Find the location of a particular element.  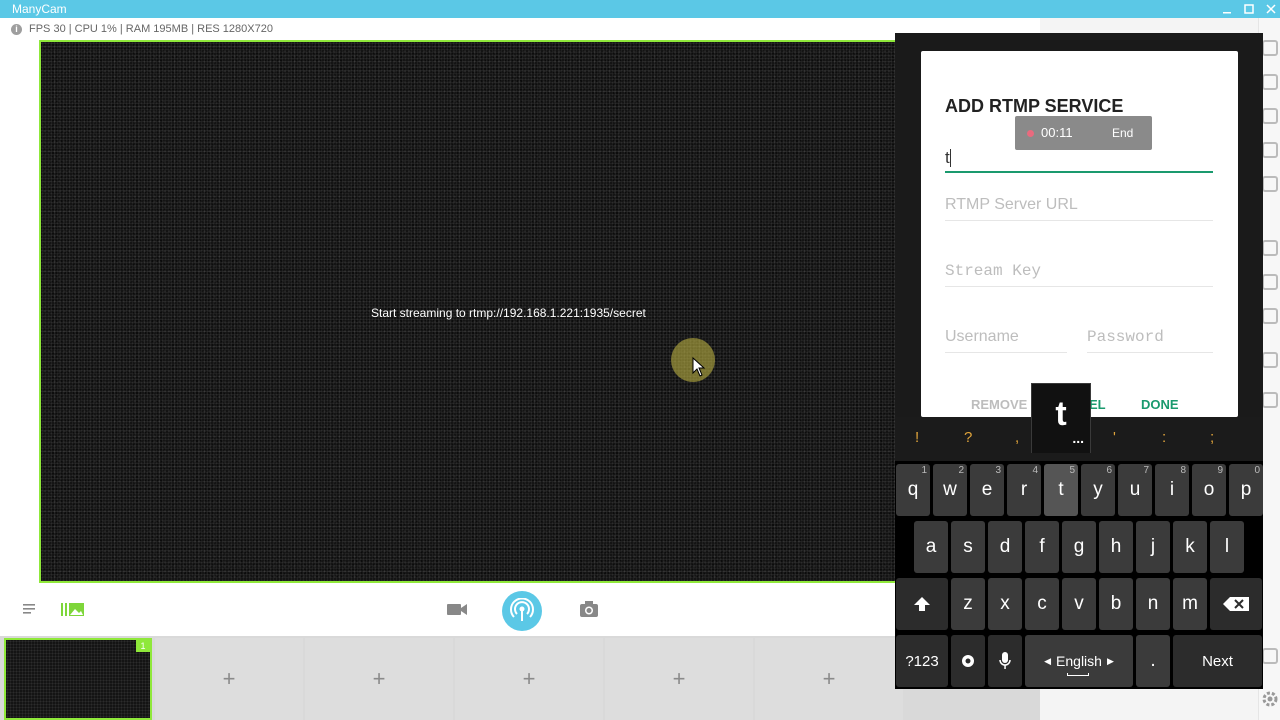

maximize-button is located at coordinates (1249, 9).